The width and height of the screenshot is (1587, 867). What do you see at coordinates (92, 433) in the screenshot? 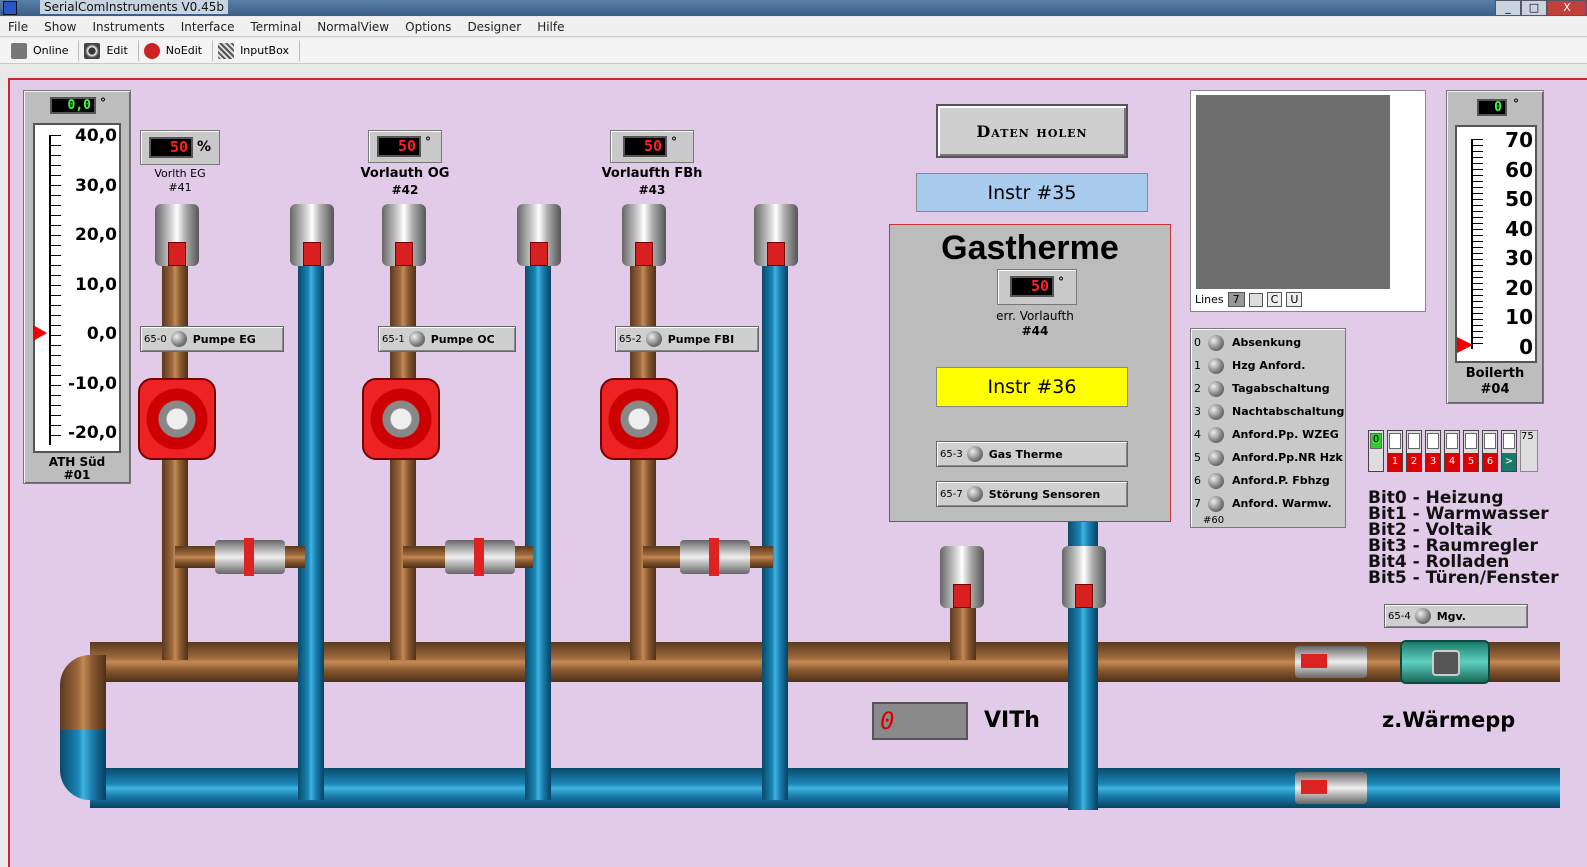
I see `scale-label: -20,0` at bounding box center [92, 433].